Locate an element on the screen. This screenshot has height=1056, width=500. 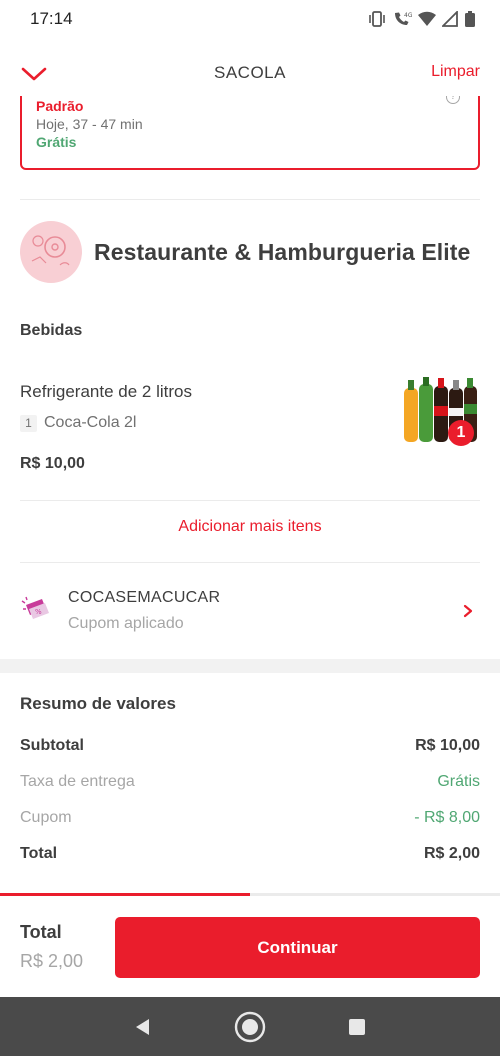
system-nav-bar is located at coordinates (250, 1026).